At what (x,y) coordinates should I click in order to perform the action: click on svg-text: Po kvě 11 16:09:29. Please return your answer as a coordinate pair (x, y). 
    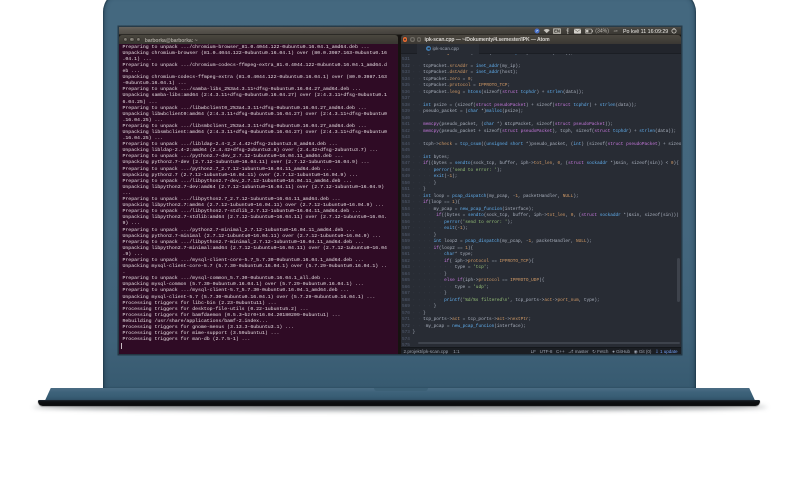
    Looking at the image, I should click on (645, 32).